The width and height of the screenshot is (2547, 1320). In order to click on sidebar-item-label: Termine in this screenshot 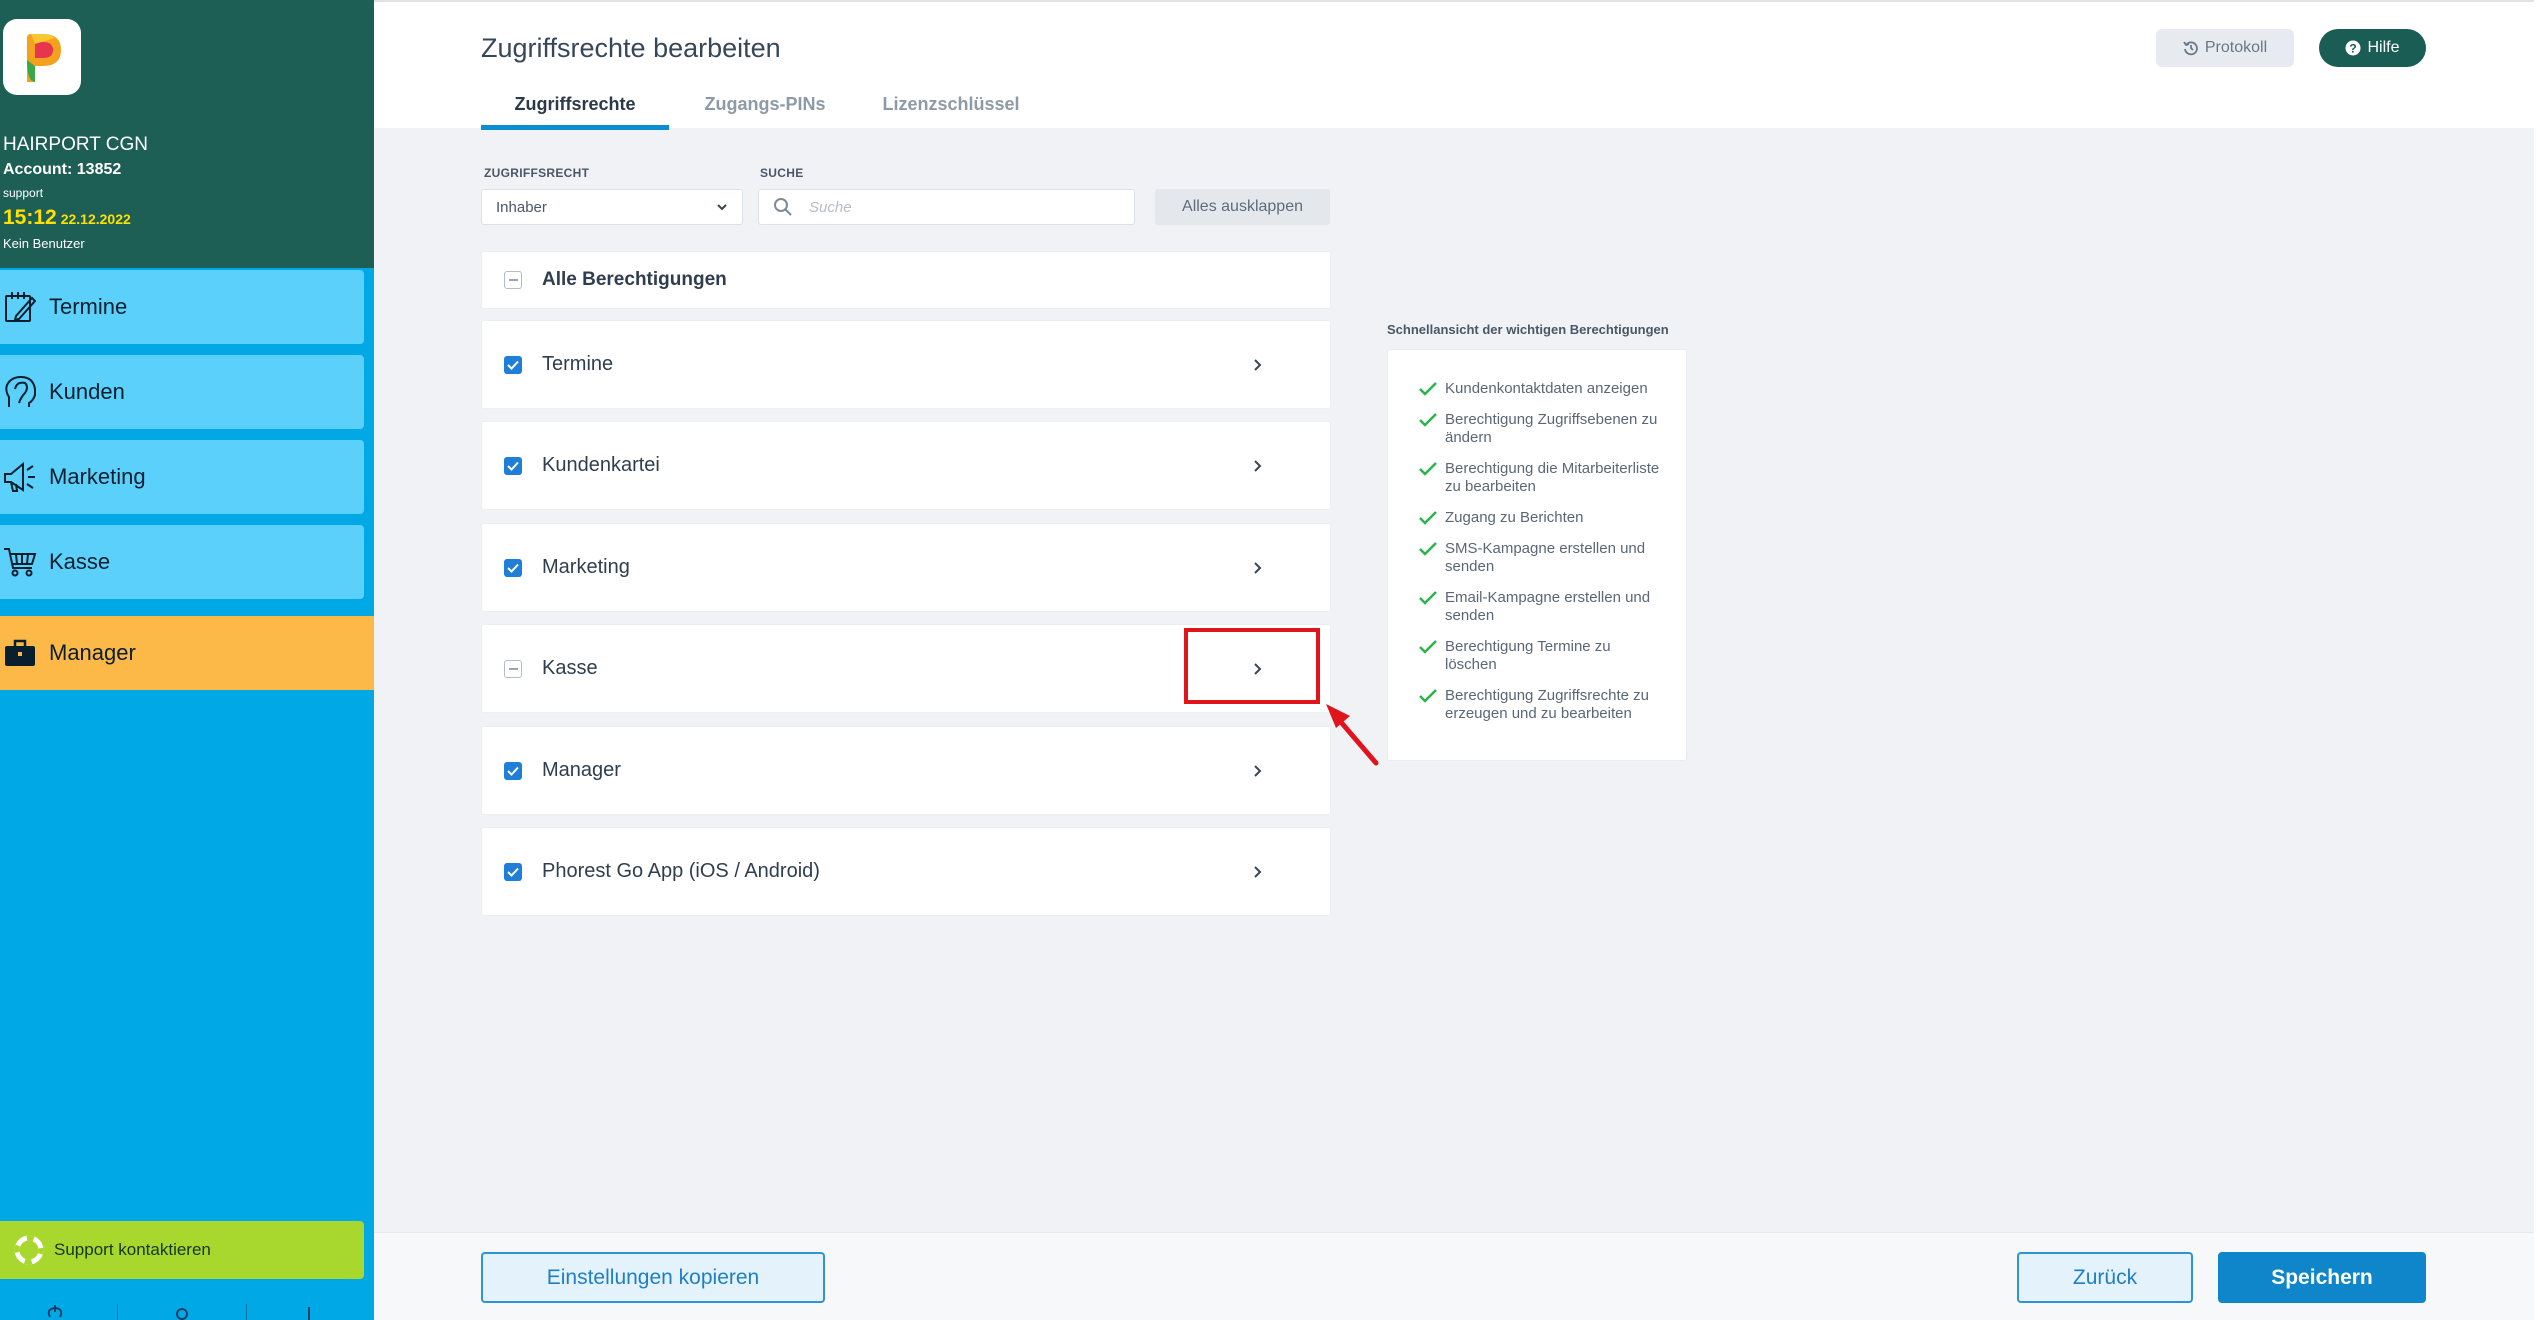, I will do `click(88, 306)`.